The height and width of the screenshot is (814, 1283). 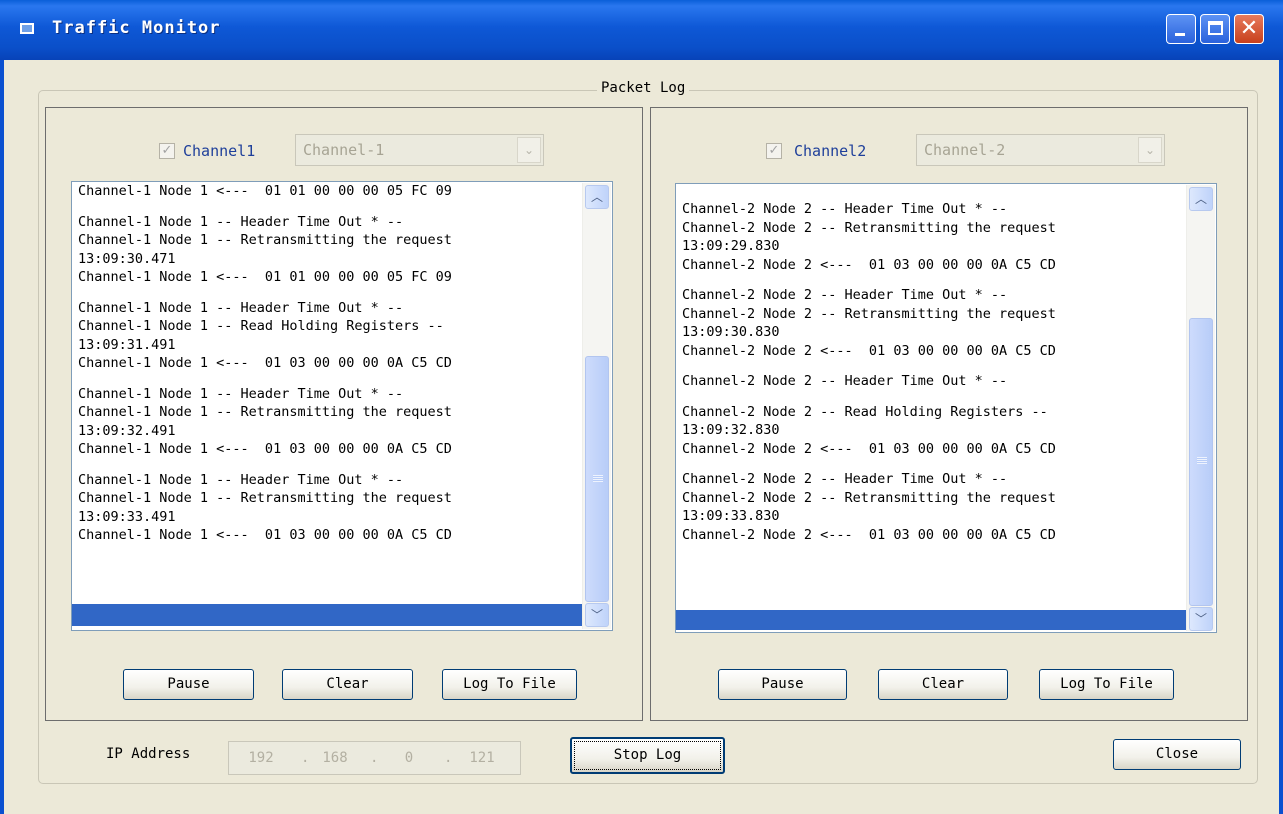 I want to click on window-border-right, so click(x=1281, y=437).